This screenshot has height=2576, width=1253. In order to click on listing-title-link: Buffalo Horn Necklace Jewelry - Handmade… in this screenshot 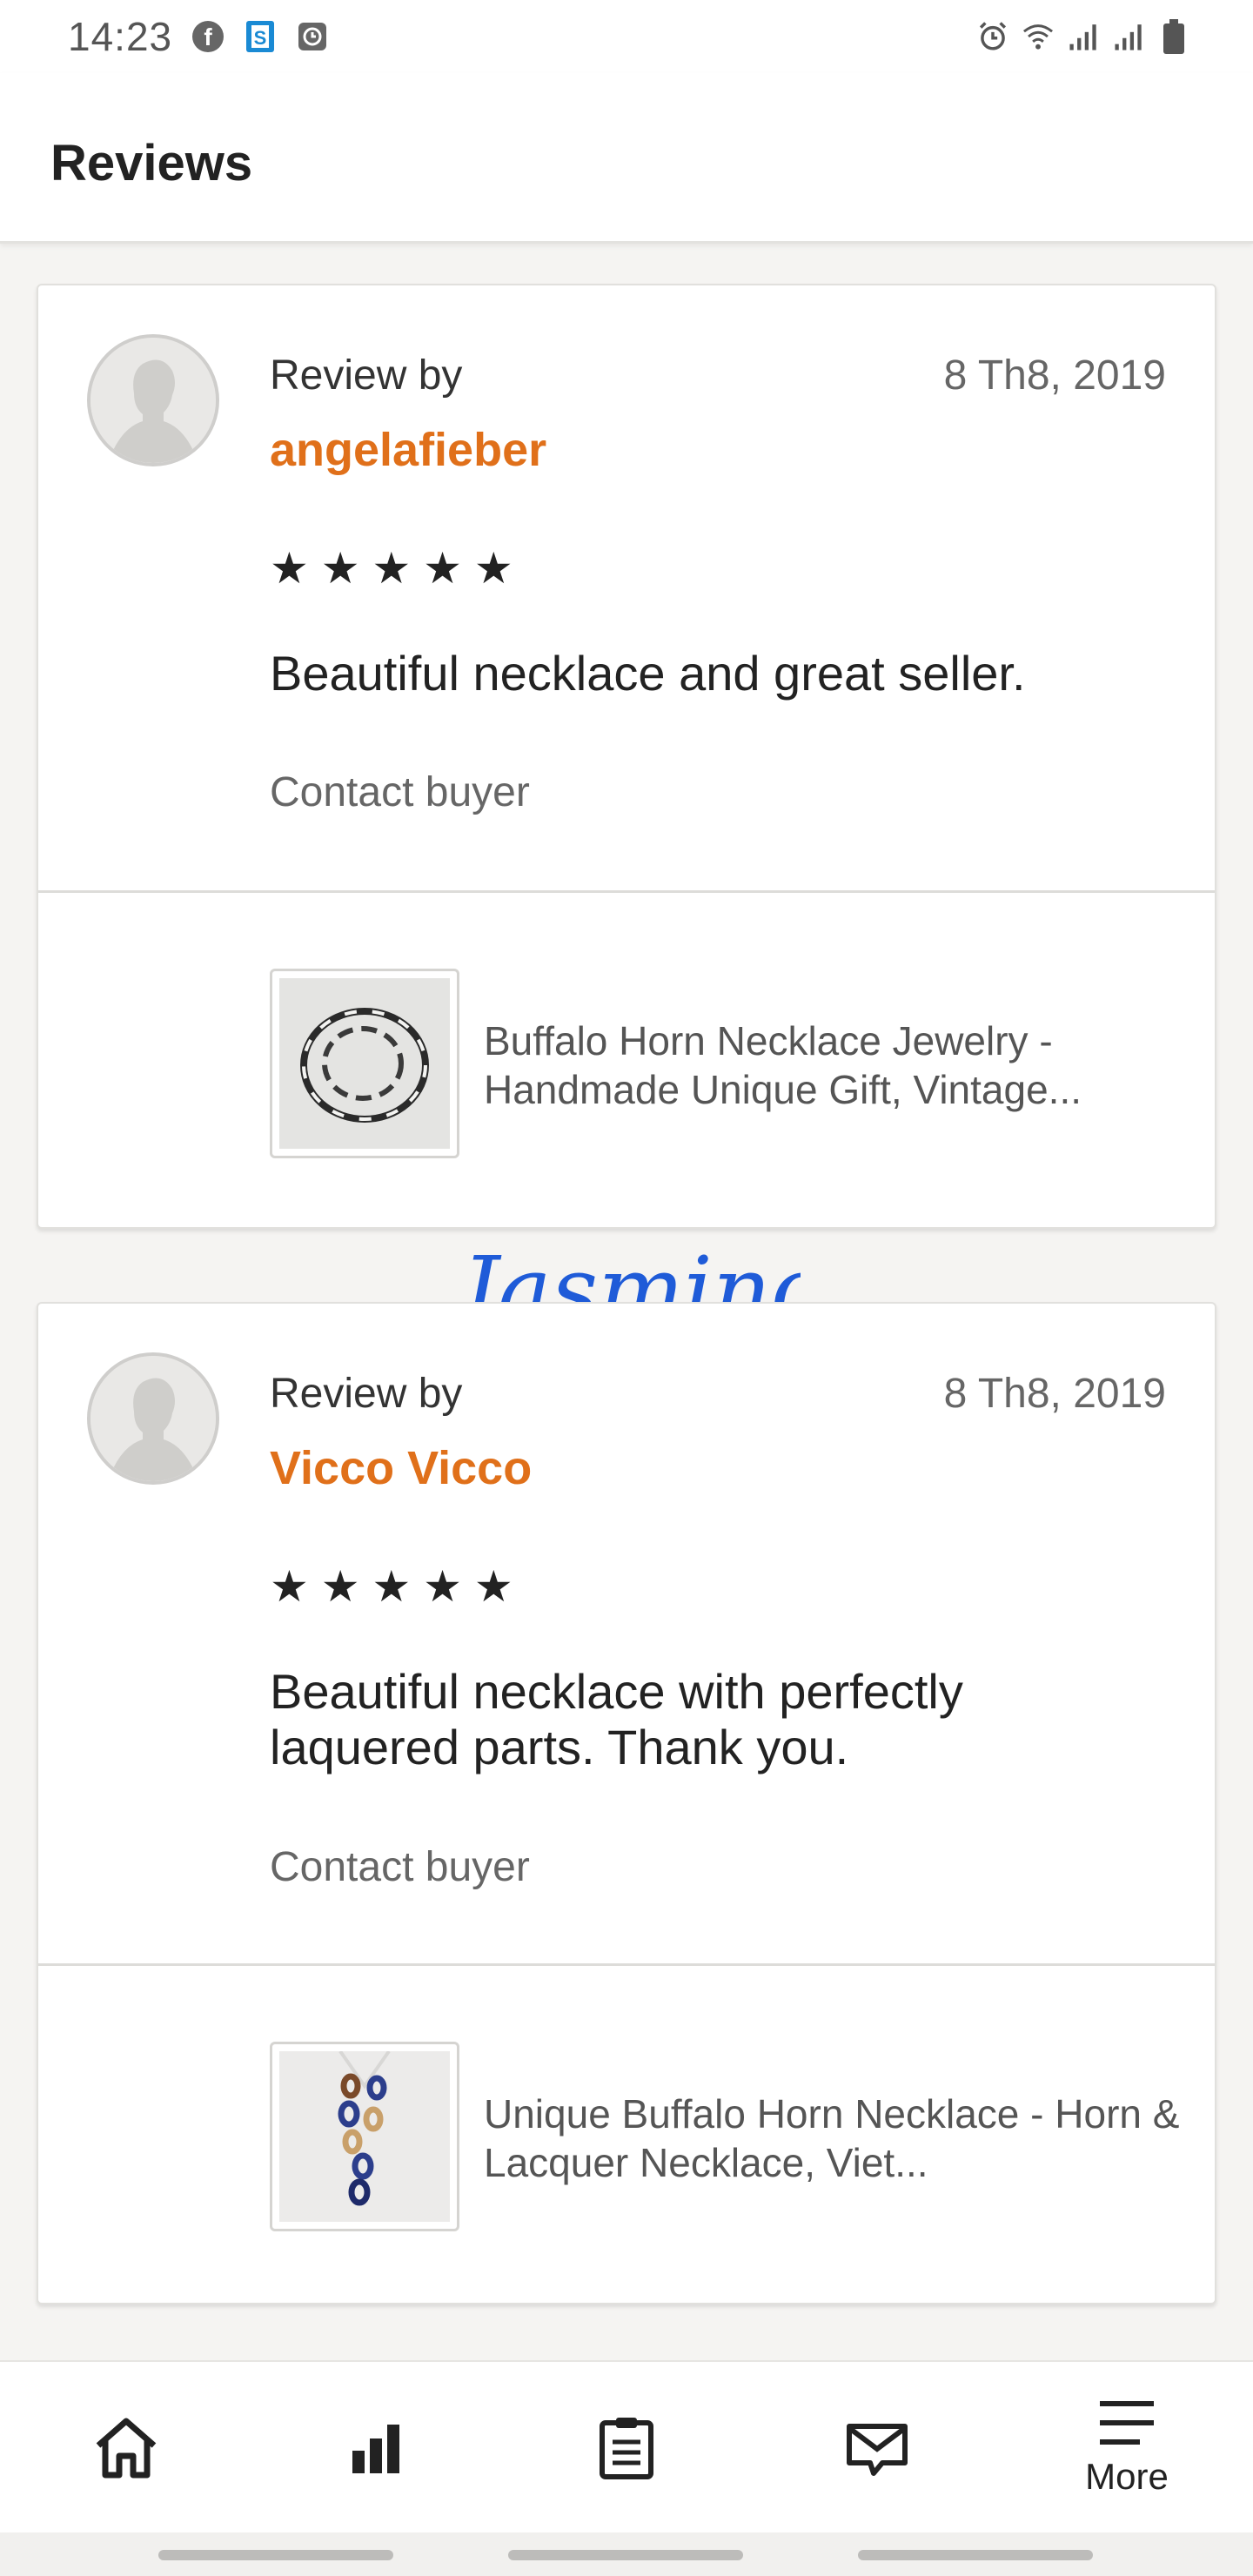, I will do `click(840, 1065)`.